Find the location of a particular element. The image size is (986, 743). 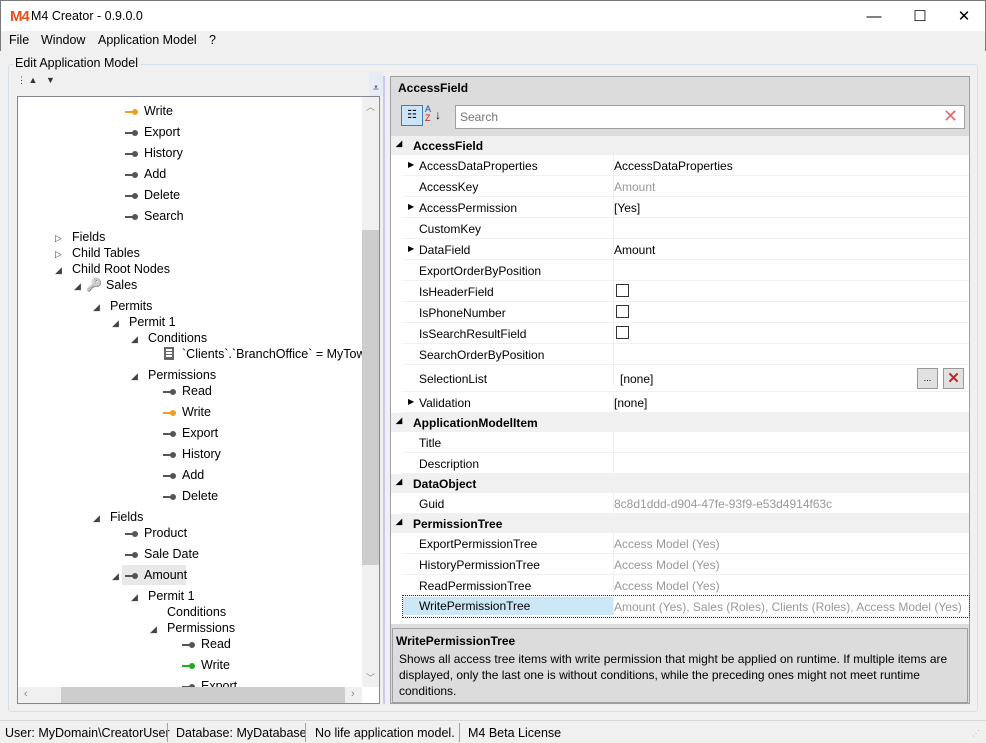

menu-file: File is located at coordinates (19, 40).